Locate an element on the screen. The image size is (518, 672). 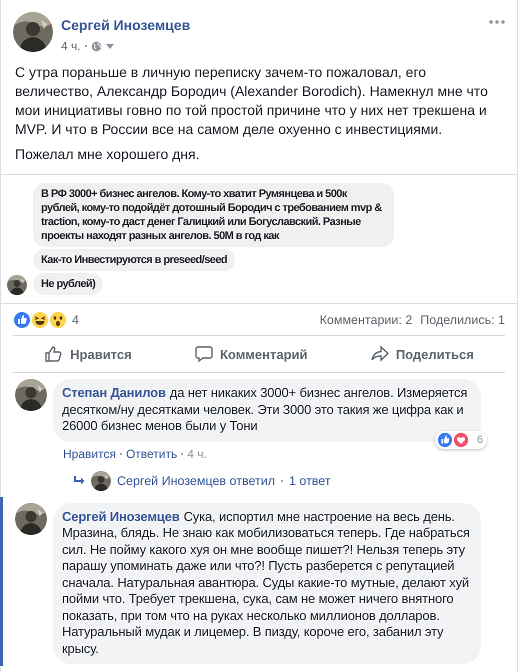
post-text: С утра пораньше в личную переписку зачем-то пожаловал, его величество, Александр Бородич (Alexander Borodich). Намекнул мне что мои инициативы говно по той простой причине что у них нет трекшена и MVP. И что в России все на самом деле охуенно с инвестициями. is located at coordinates (252, 101).